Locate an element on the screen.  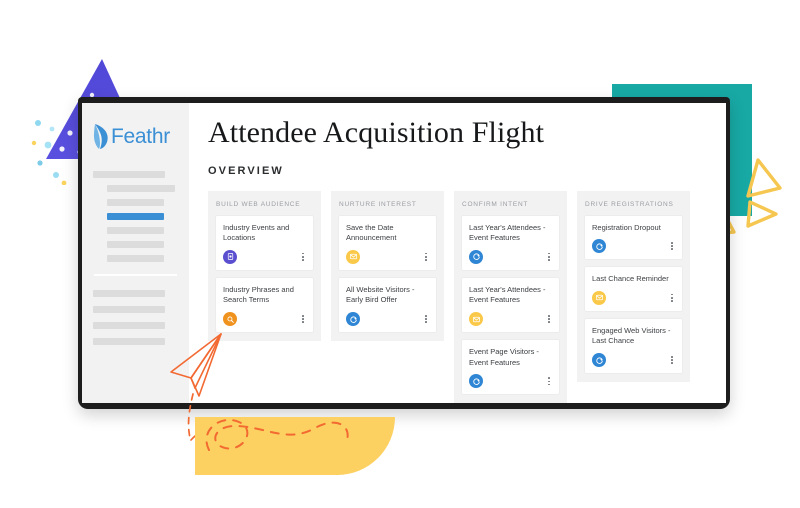
flight-card-title: All Website Visitors - Early Bird Offer is located at coordinates (380, 294).